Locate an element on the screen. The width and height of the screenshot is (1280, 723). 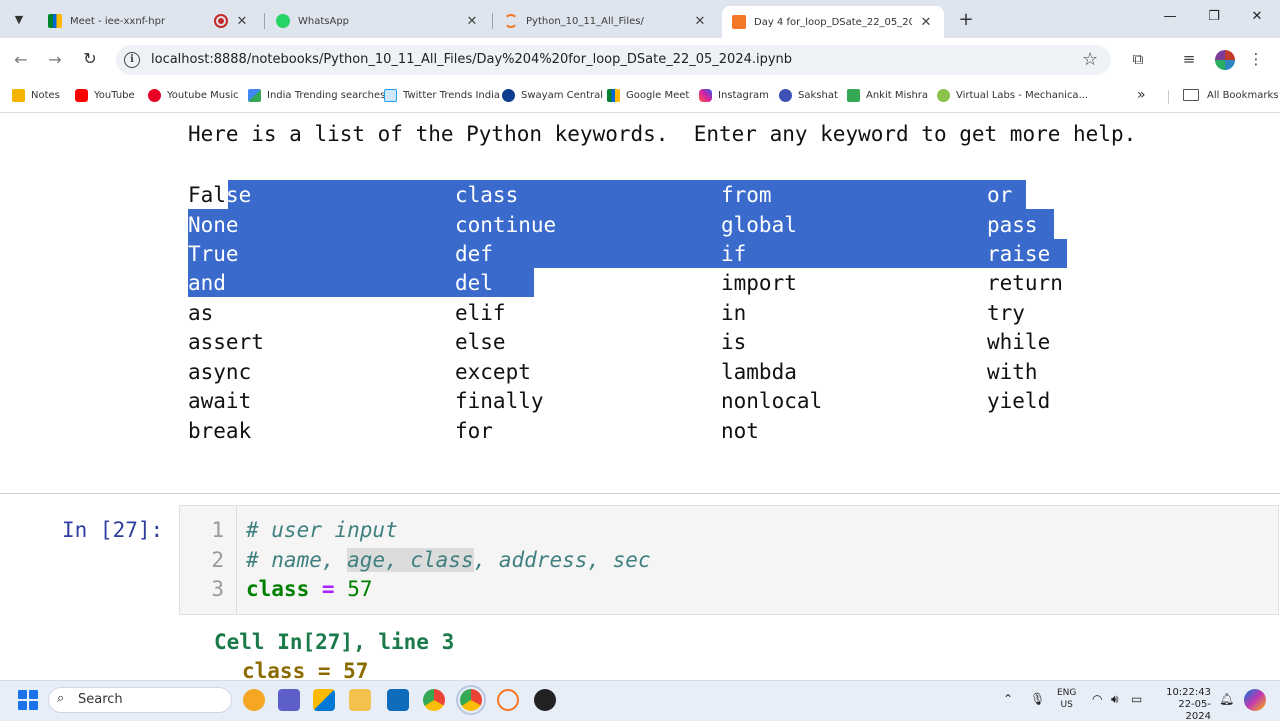
site-info-icon: i is located at coordinates (132, 60).